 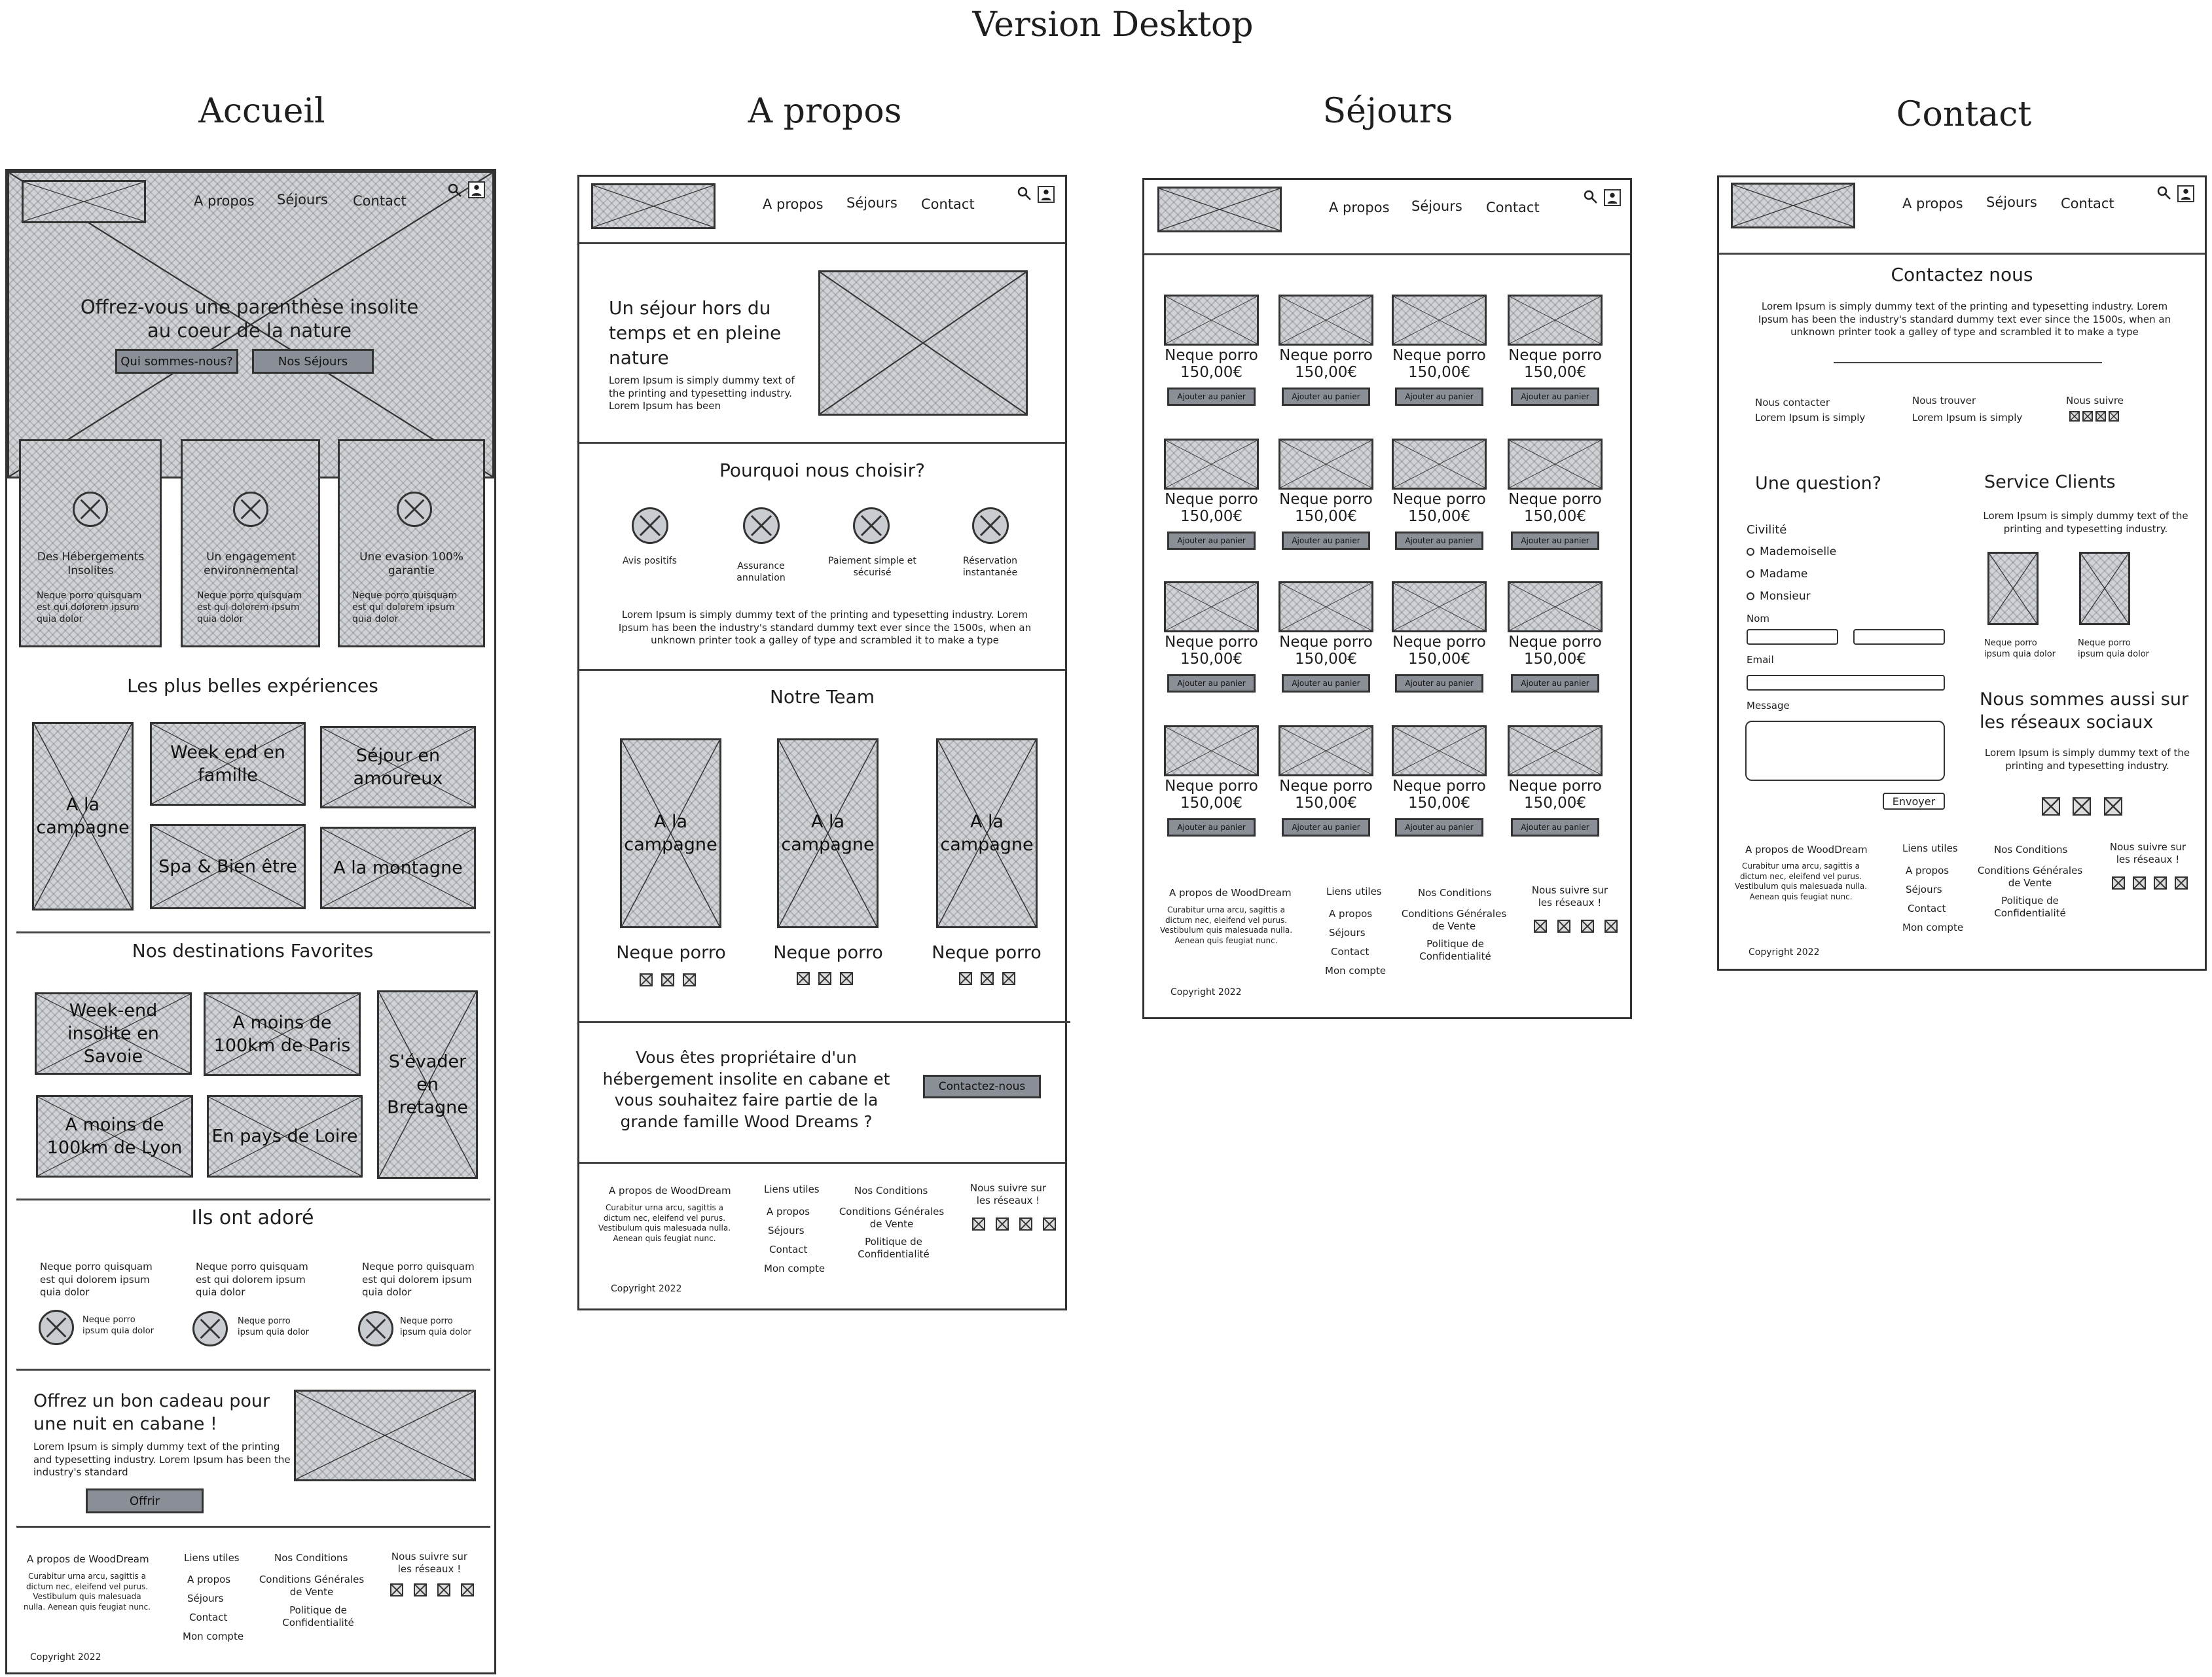 What do you see at coordinates (398, 767) in the screenshot?
I see `experience-card: Séjour en amoureux` at bounding box center [398, 767].